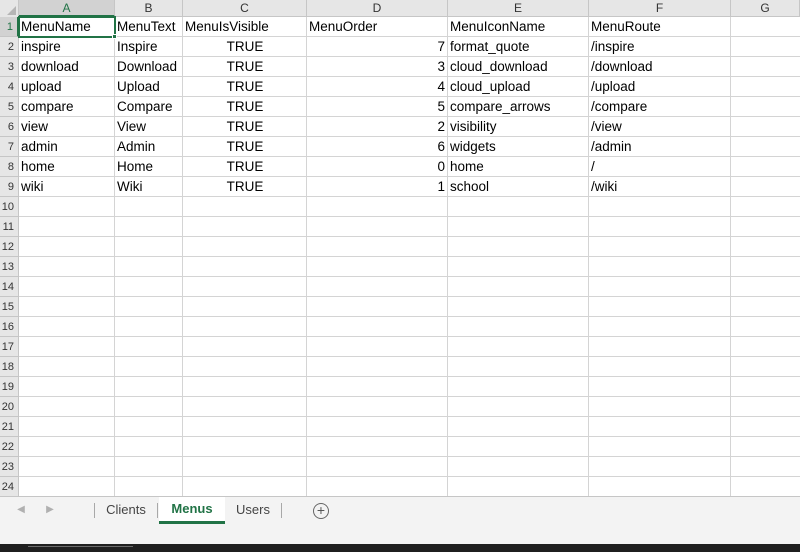  Describe the element at coordinates (660, 187) in the screenshot. I see `cell-menu-route: /wiki` at that location.